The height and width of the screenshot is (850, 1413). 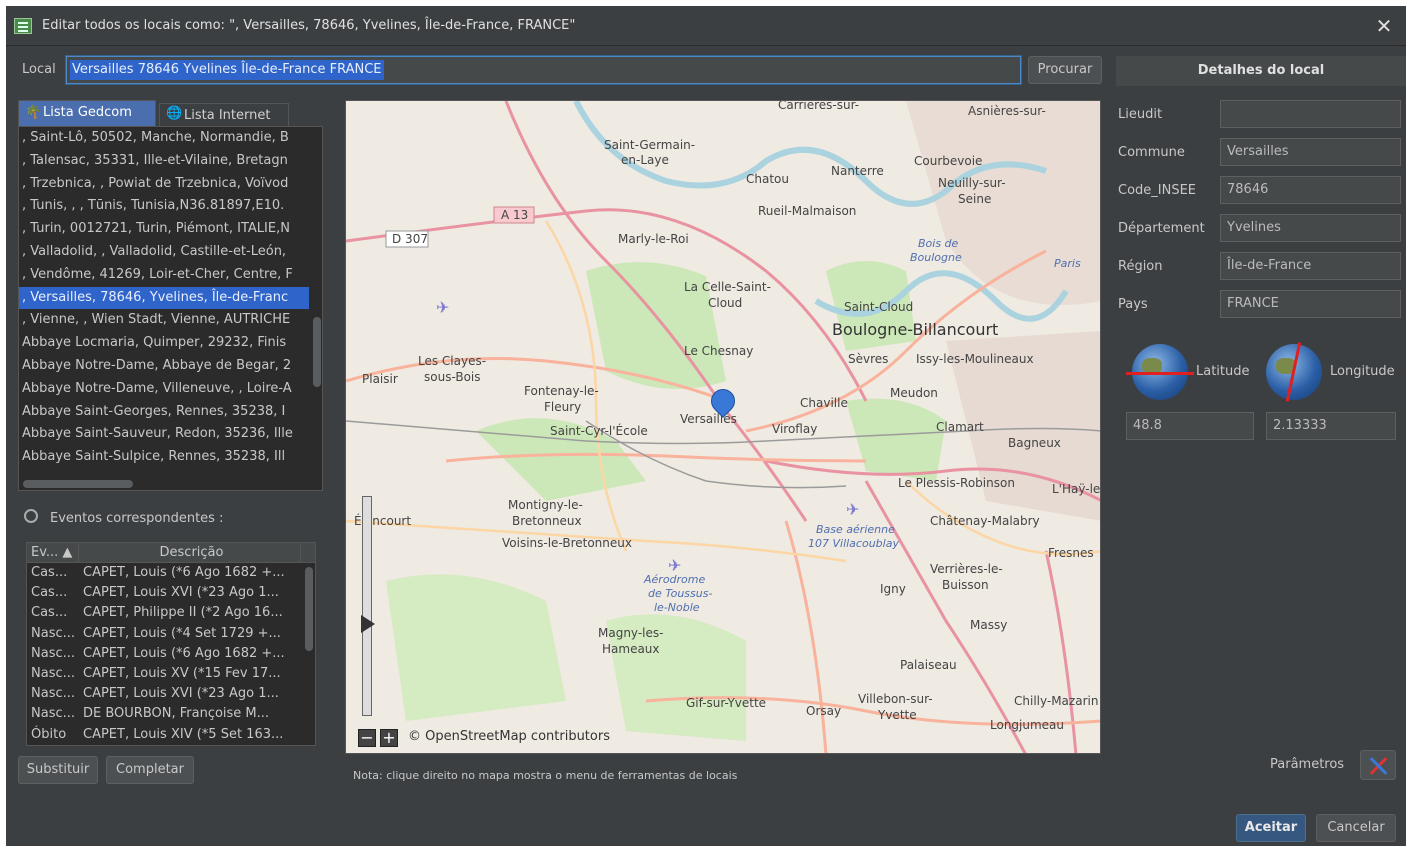 What do you see at coordinates (23, 26) in the screenshot?
I see `app-icon` at bounding box center [23, 26].